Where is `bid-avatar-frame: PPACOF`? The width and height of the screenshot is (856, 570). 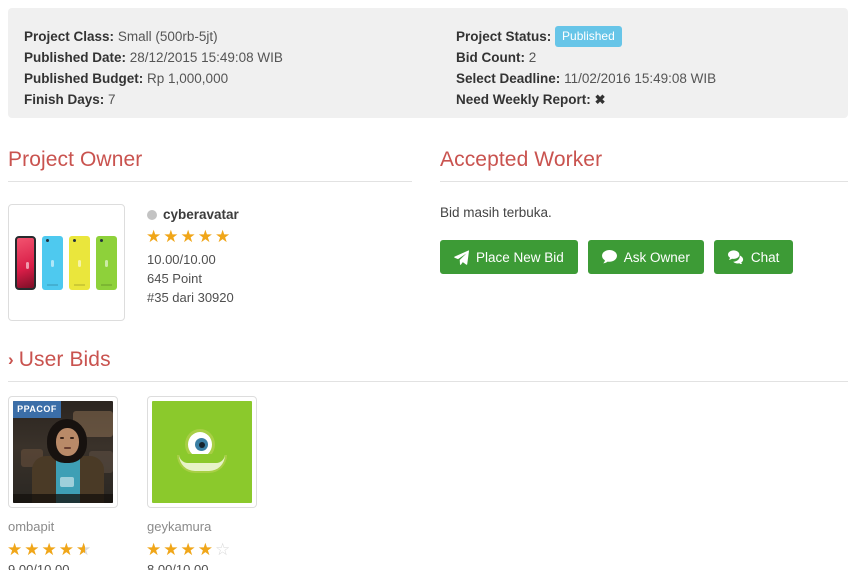
bid-avatar-frame: PPACOF is located at coordinates (63, 452).